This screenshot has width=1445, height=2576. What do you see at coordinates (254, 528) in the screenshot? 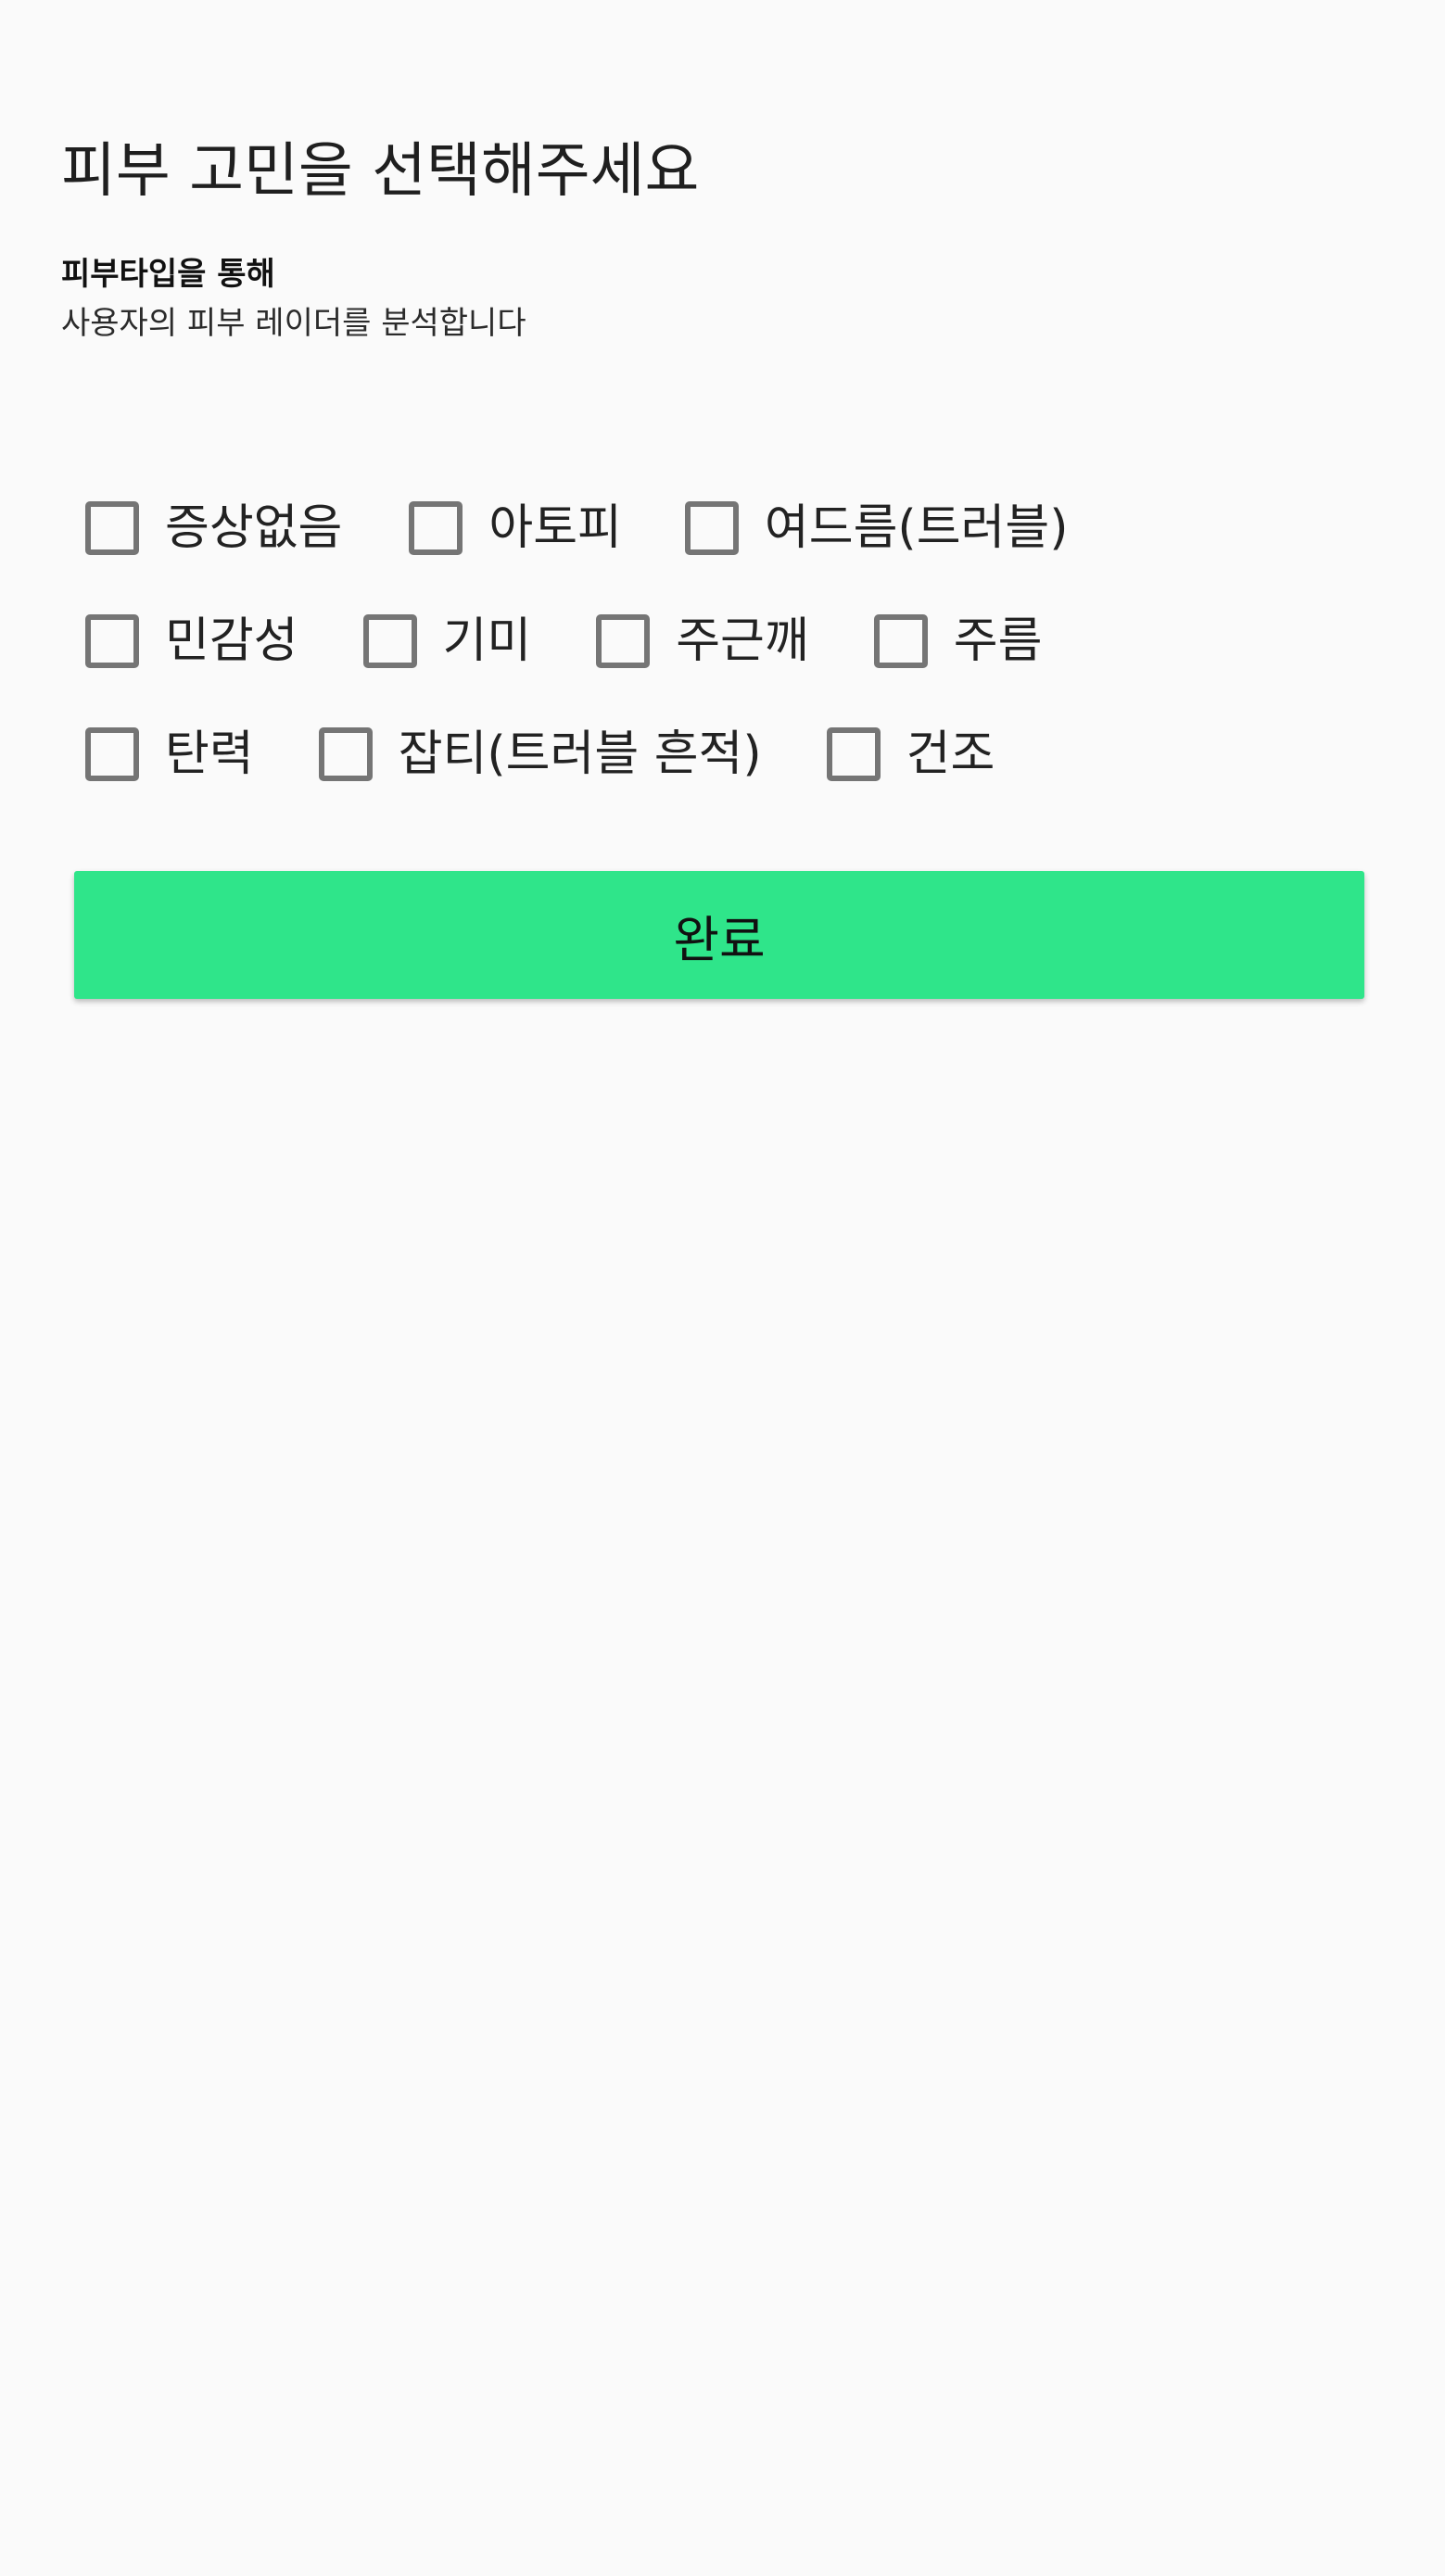
I see `concern-label: 증상없음` at bounding box center [254, 528].